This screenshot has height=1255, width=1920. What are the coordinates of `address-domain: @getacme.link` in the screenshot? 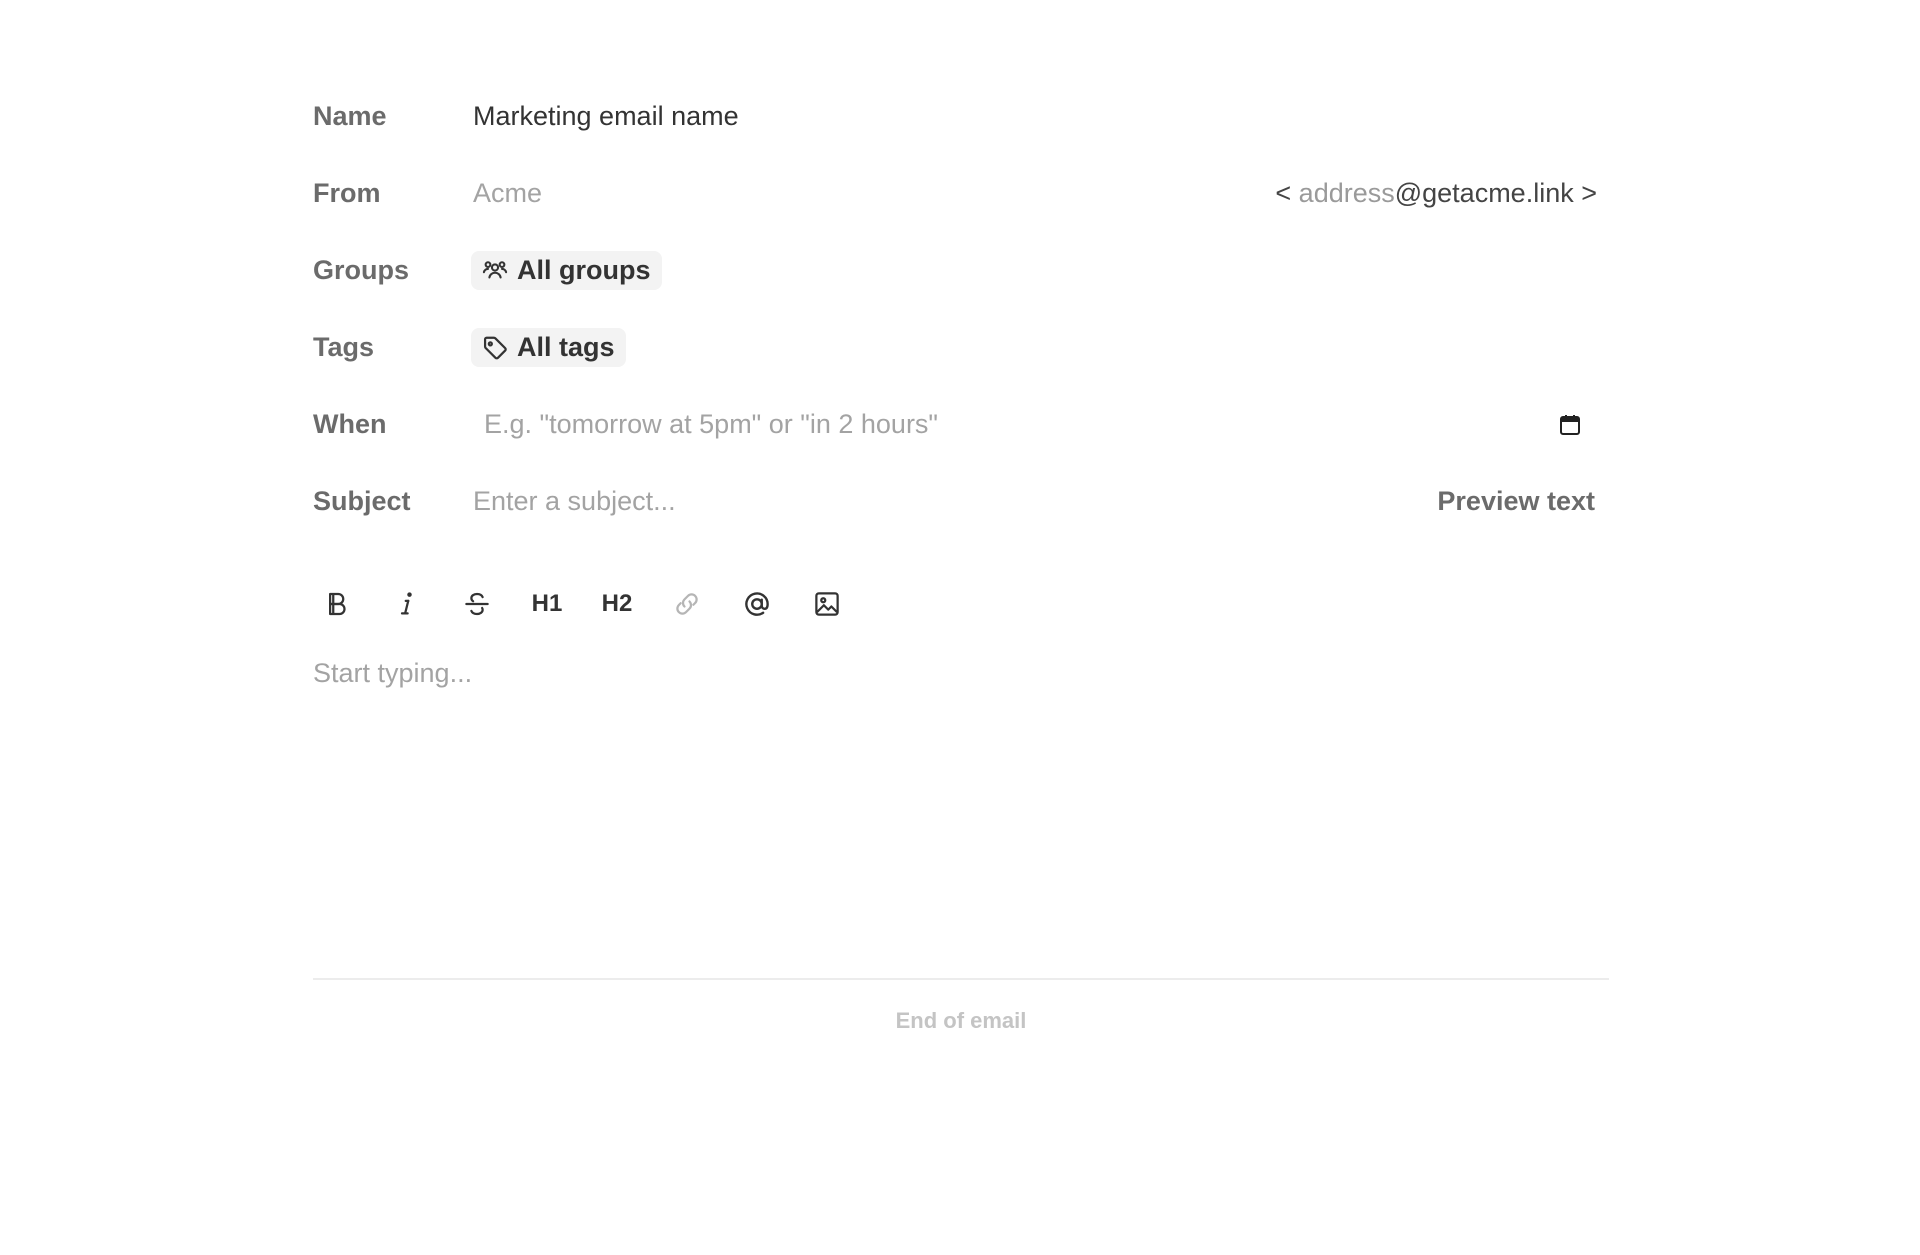 It's located at (1484, 193).